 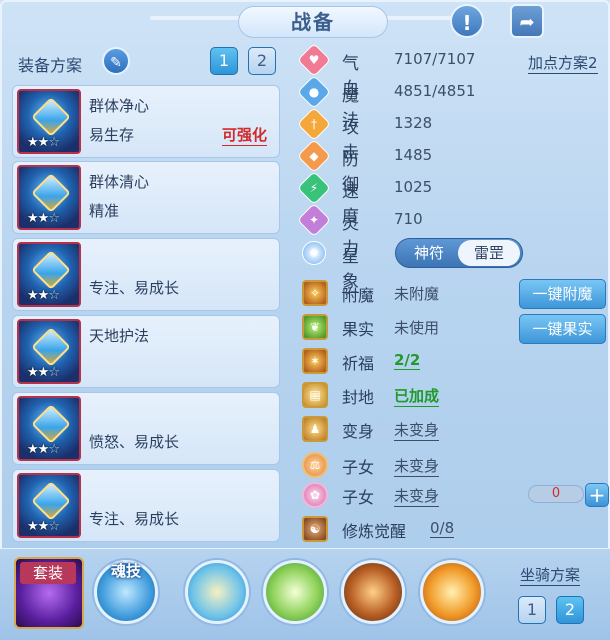 I want to click on edit-icon: ✎, so click(x=116, y=61).